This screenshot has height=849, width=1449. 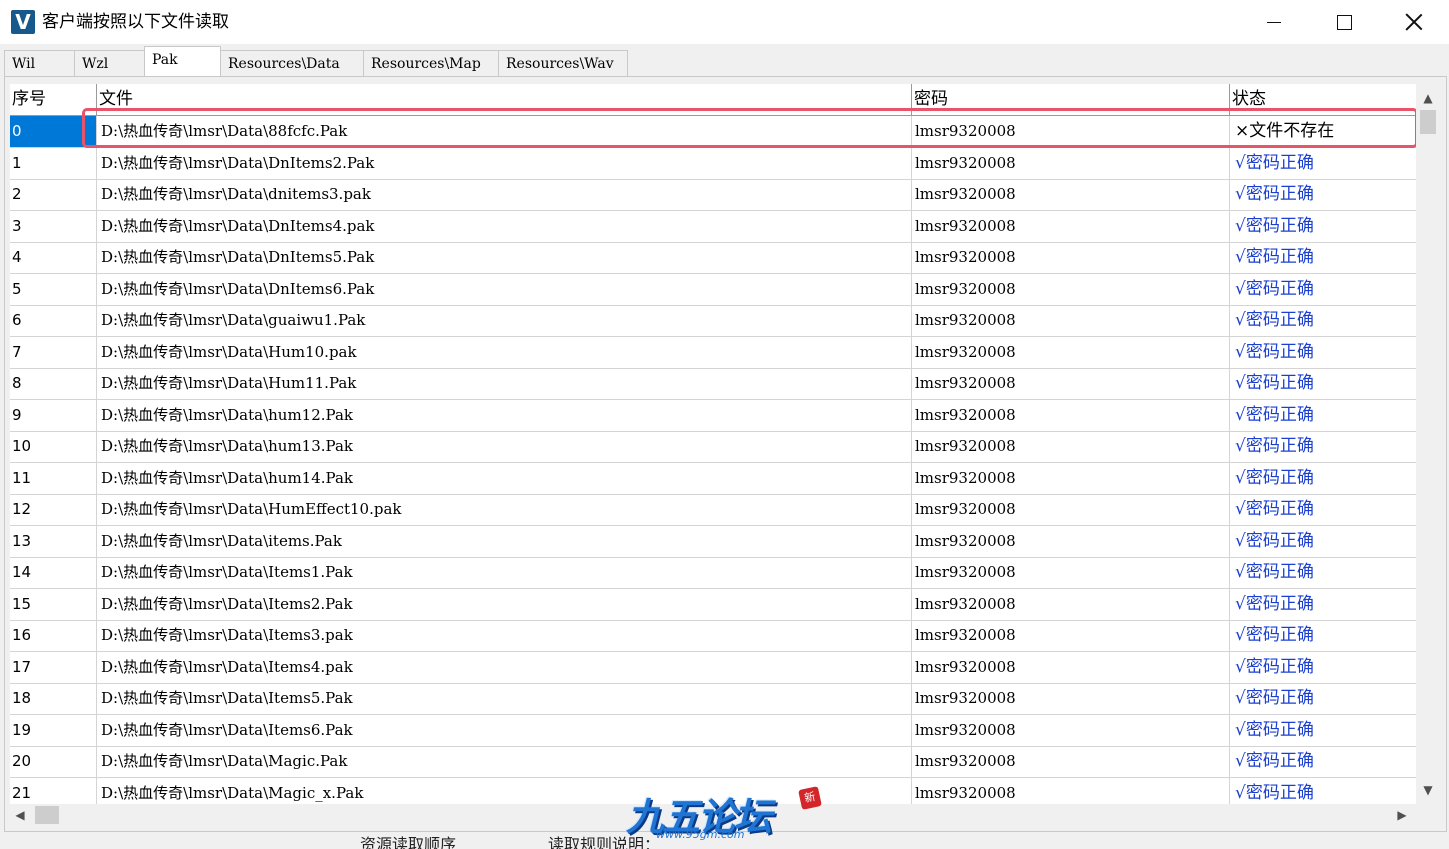 What do you see at coordinates (1428, 98) in the screenshot?
I see `scroll-up-icon: ▲` at bounding box center [1428, 98].